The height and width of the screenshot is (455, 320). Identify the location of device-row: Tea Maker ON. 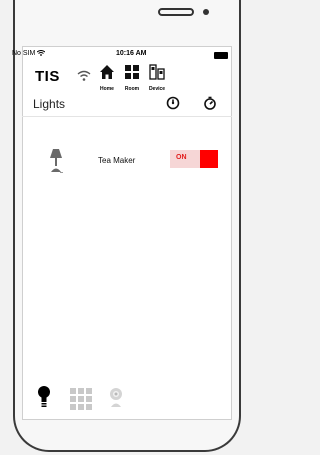
(134, 161).